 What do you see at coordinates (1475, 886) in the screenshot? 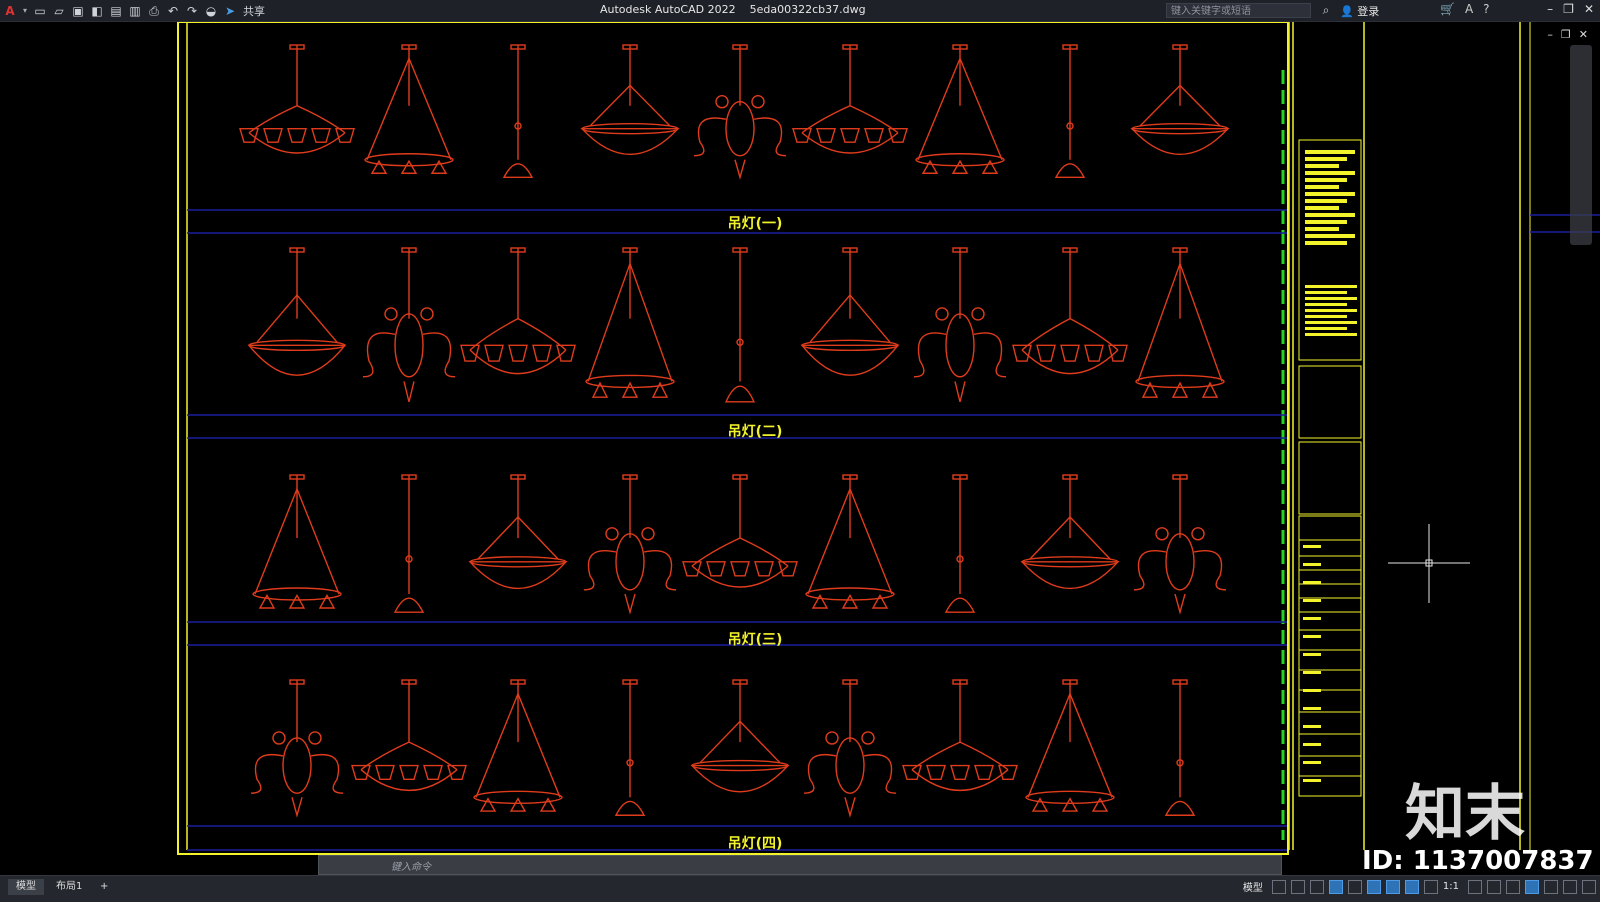
I see `workspace-gear-icon` at bounding box center [1475, 886].